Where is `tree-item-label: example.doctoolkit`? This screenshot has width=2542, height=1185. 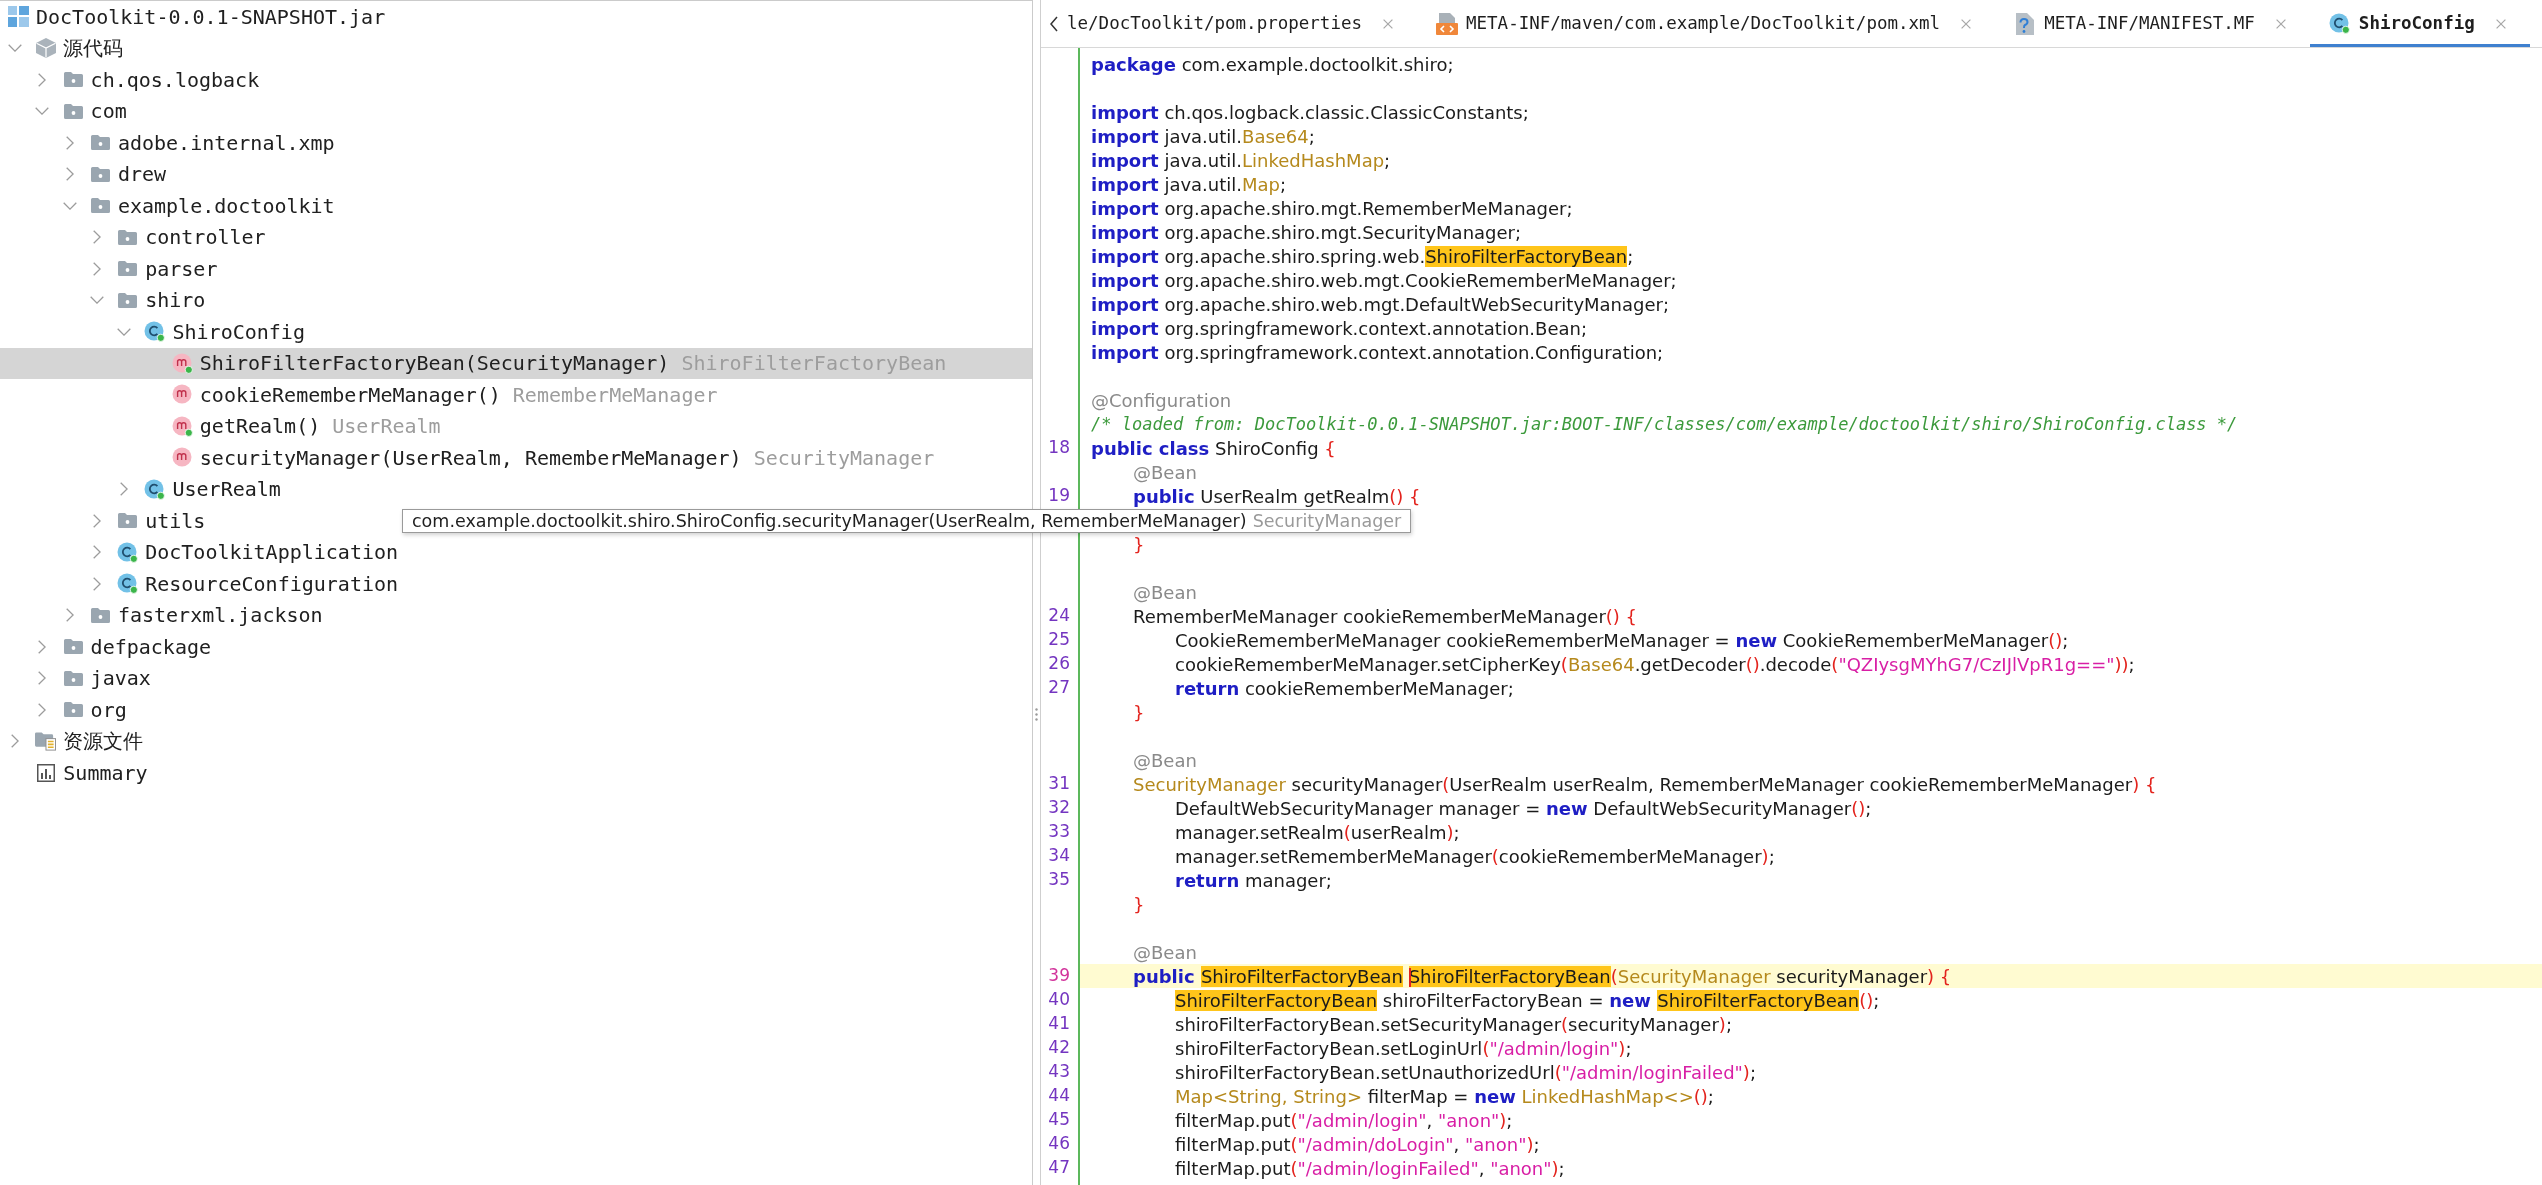
tree-item-label: example.doctoolkit is located at coordinates (226, 205).